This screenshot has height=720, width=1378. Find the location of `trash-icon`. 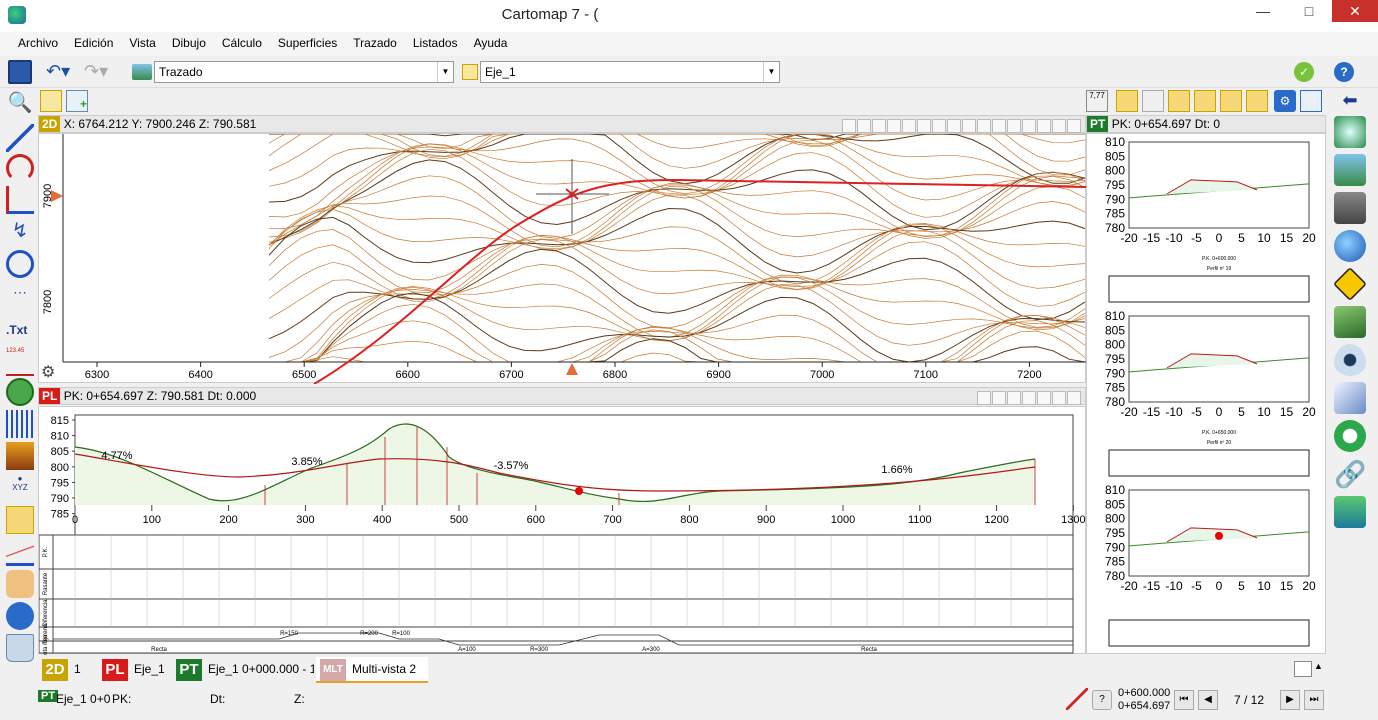

trash-icon is located at coordinates (20, 648).